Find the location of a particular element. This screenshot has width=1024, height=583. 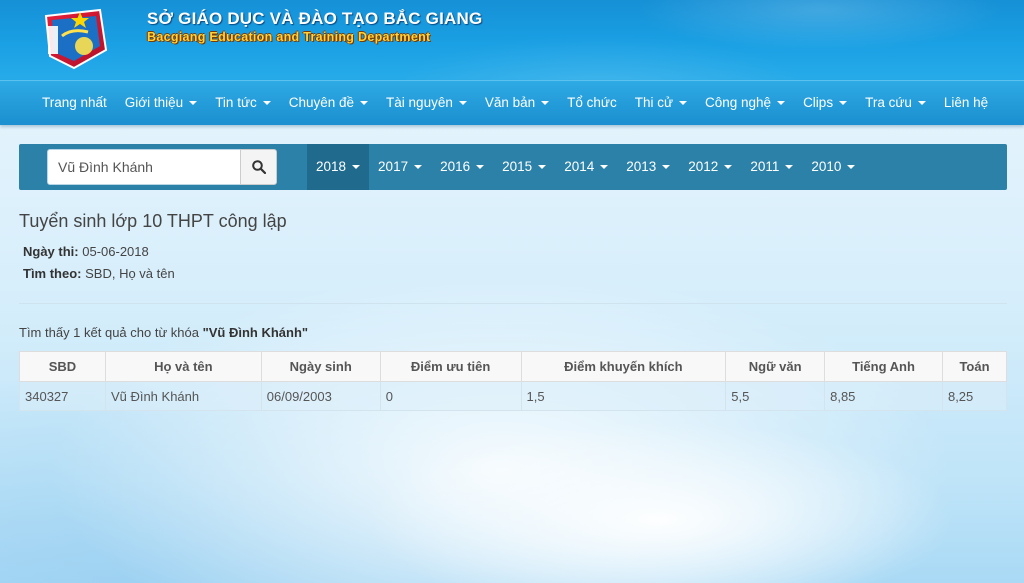

nav-item-2: Tin tức is located at coordinates (243, 103).